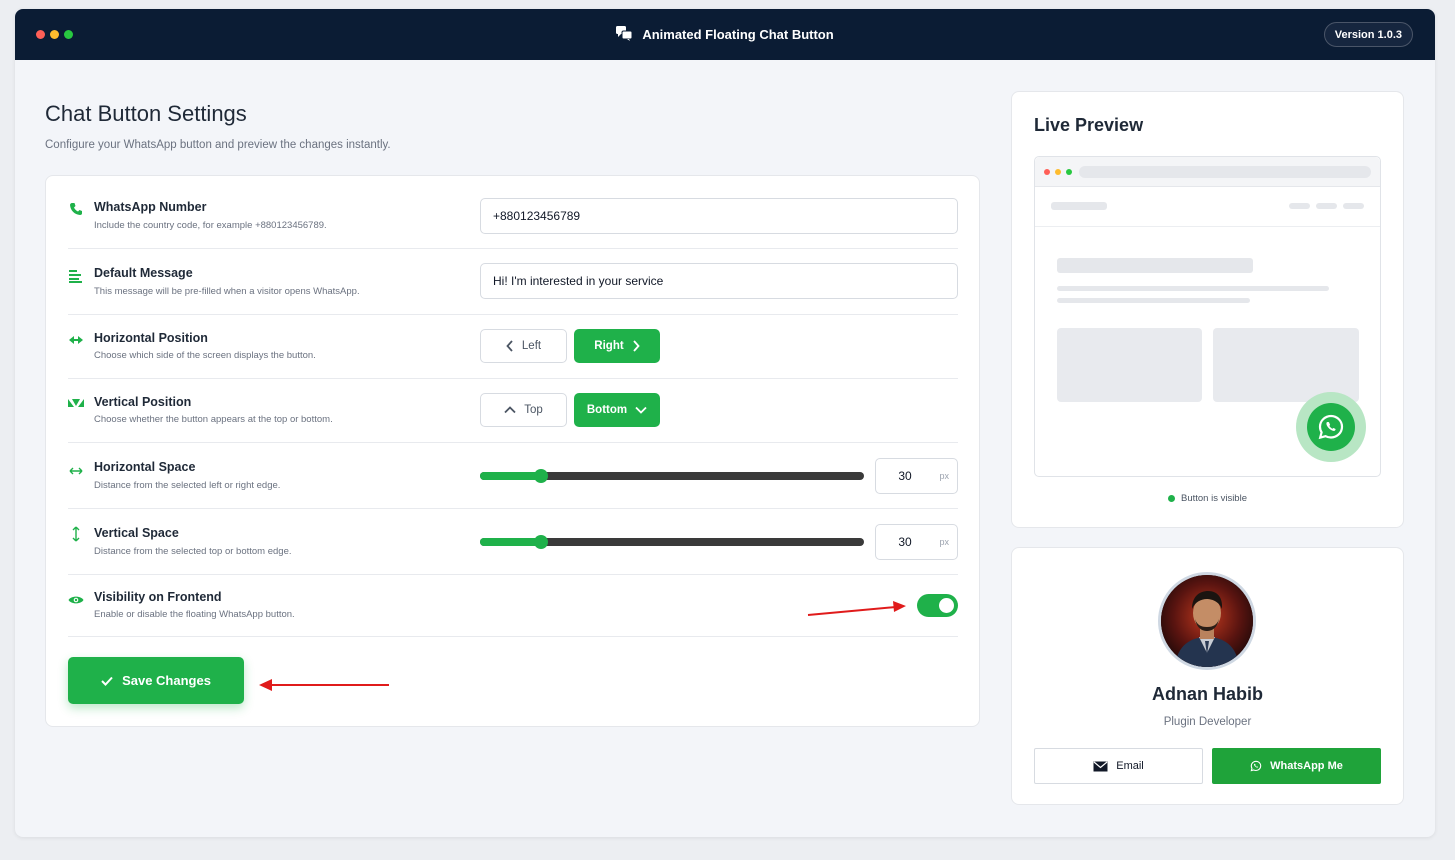 The image size is (1455, 860). I want to click on annotation-arrow-save, so click(324, 685).